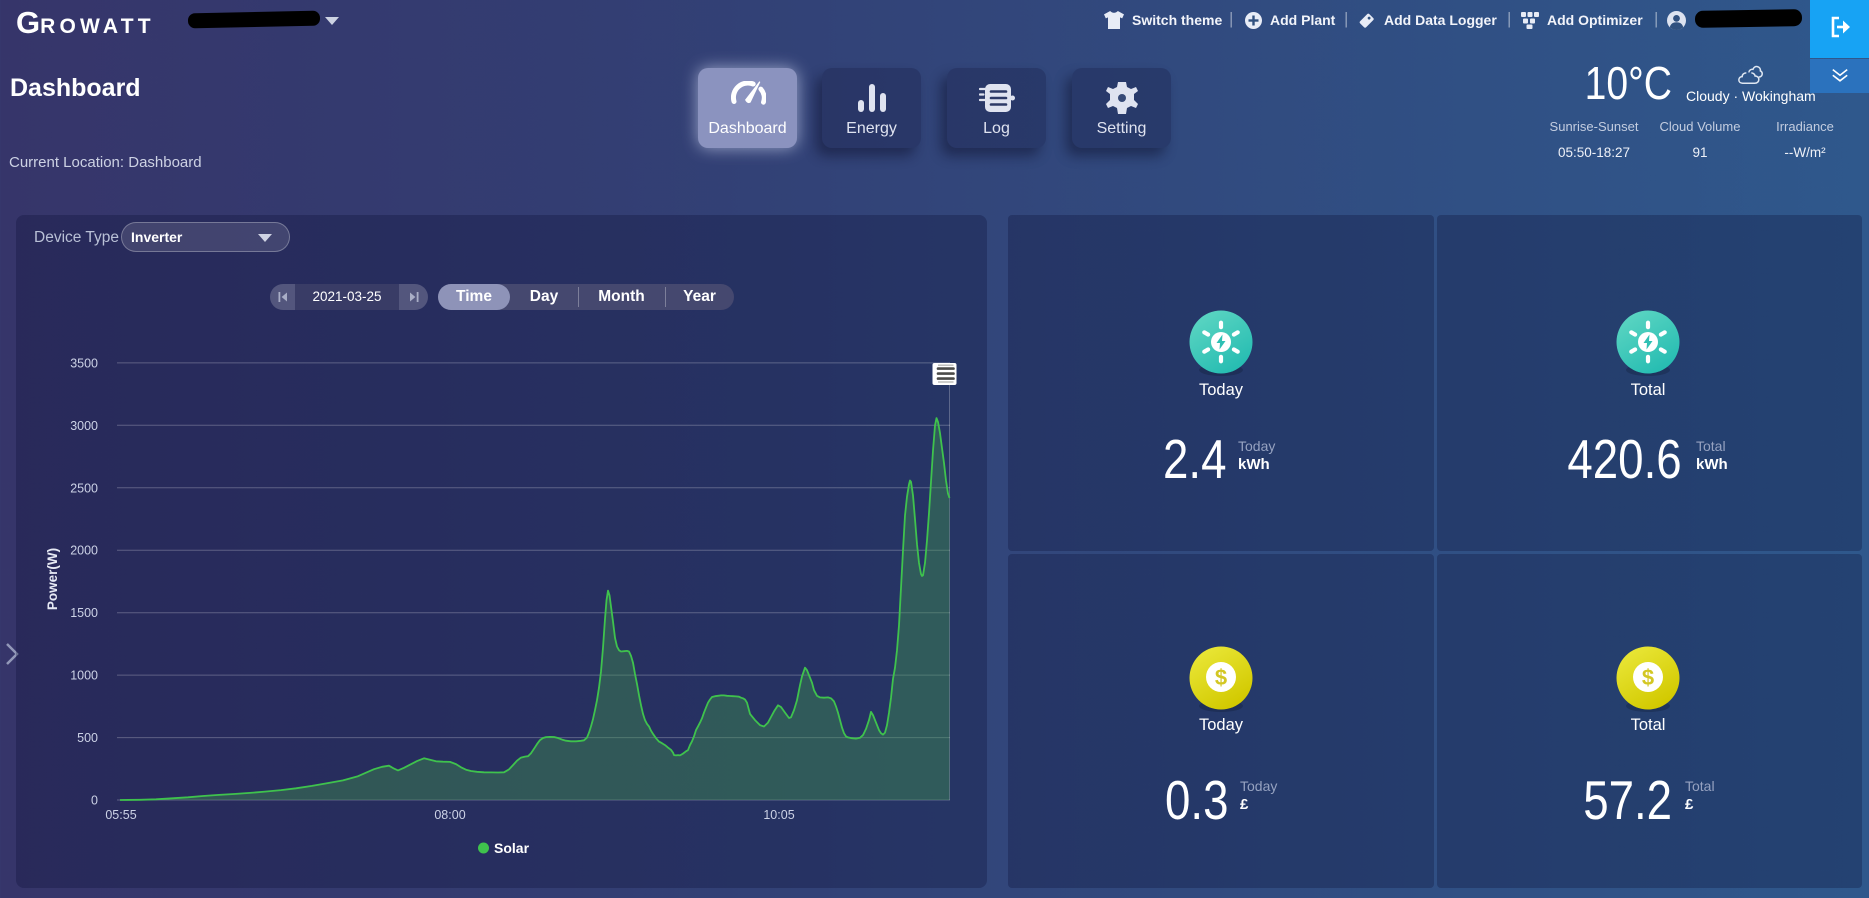 The image size is (1869, 898). Describe the element at coordinates (449, 815) in the screenshot. I see `svg-text: 08:00` at that location.